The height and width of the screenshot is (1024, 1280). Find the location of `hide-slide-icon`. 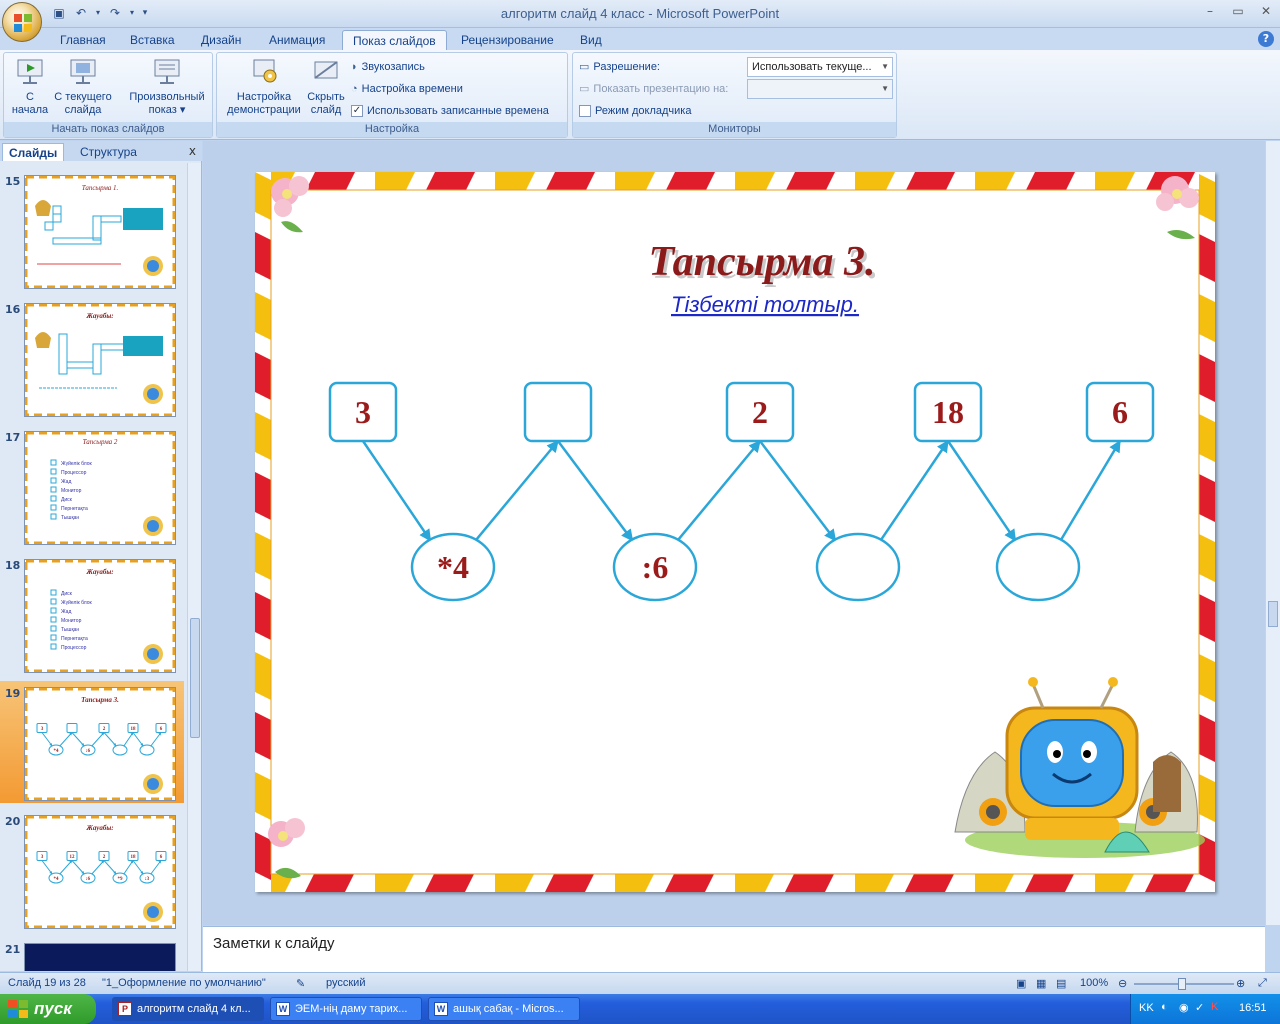

hide-slide-icon is located at coordinates (326, 70).